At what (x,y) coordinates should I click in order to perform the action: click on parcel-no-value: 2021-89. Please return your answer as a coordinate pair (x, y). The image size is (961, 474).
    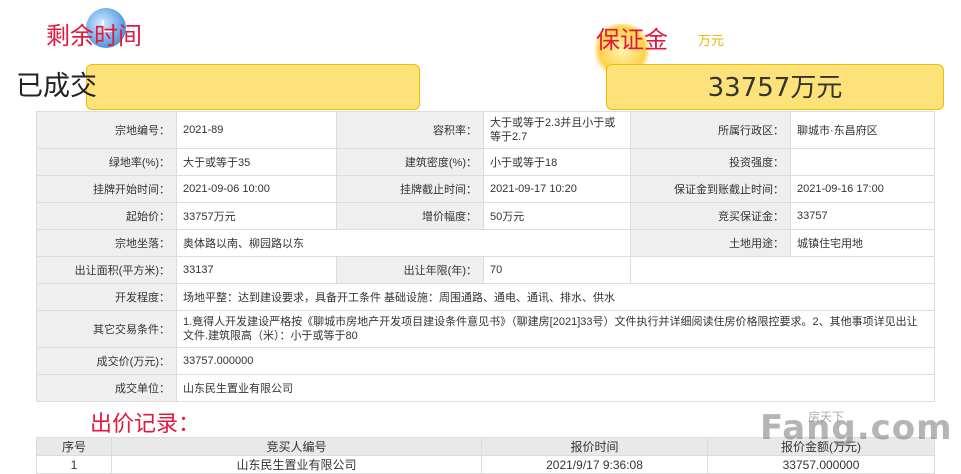
    Looking at the image, I should click on (256, 130).